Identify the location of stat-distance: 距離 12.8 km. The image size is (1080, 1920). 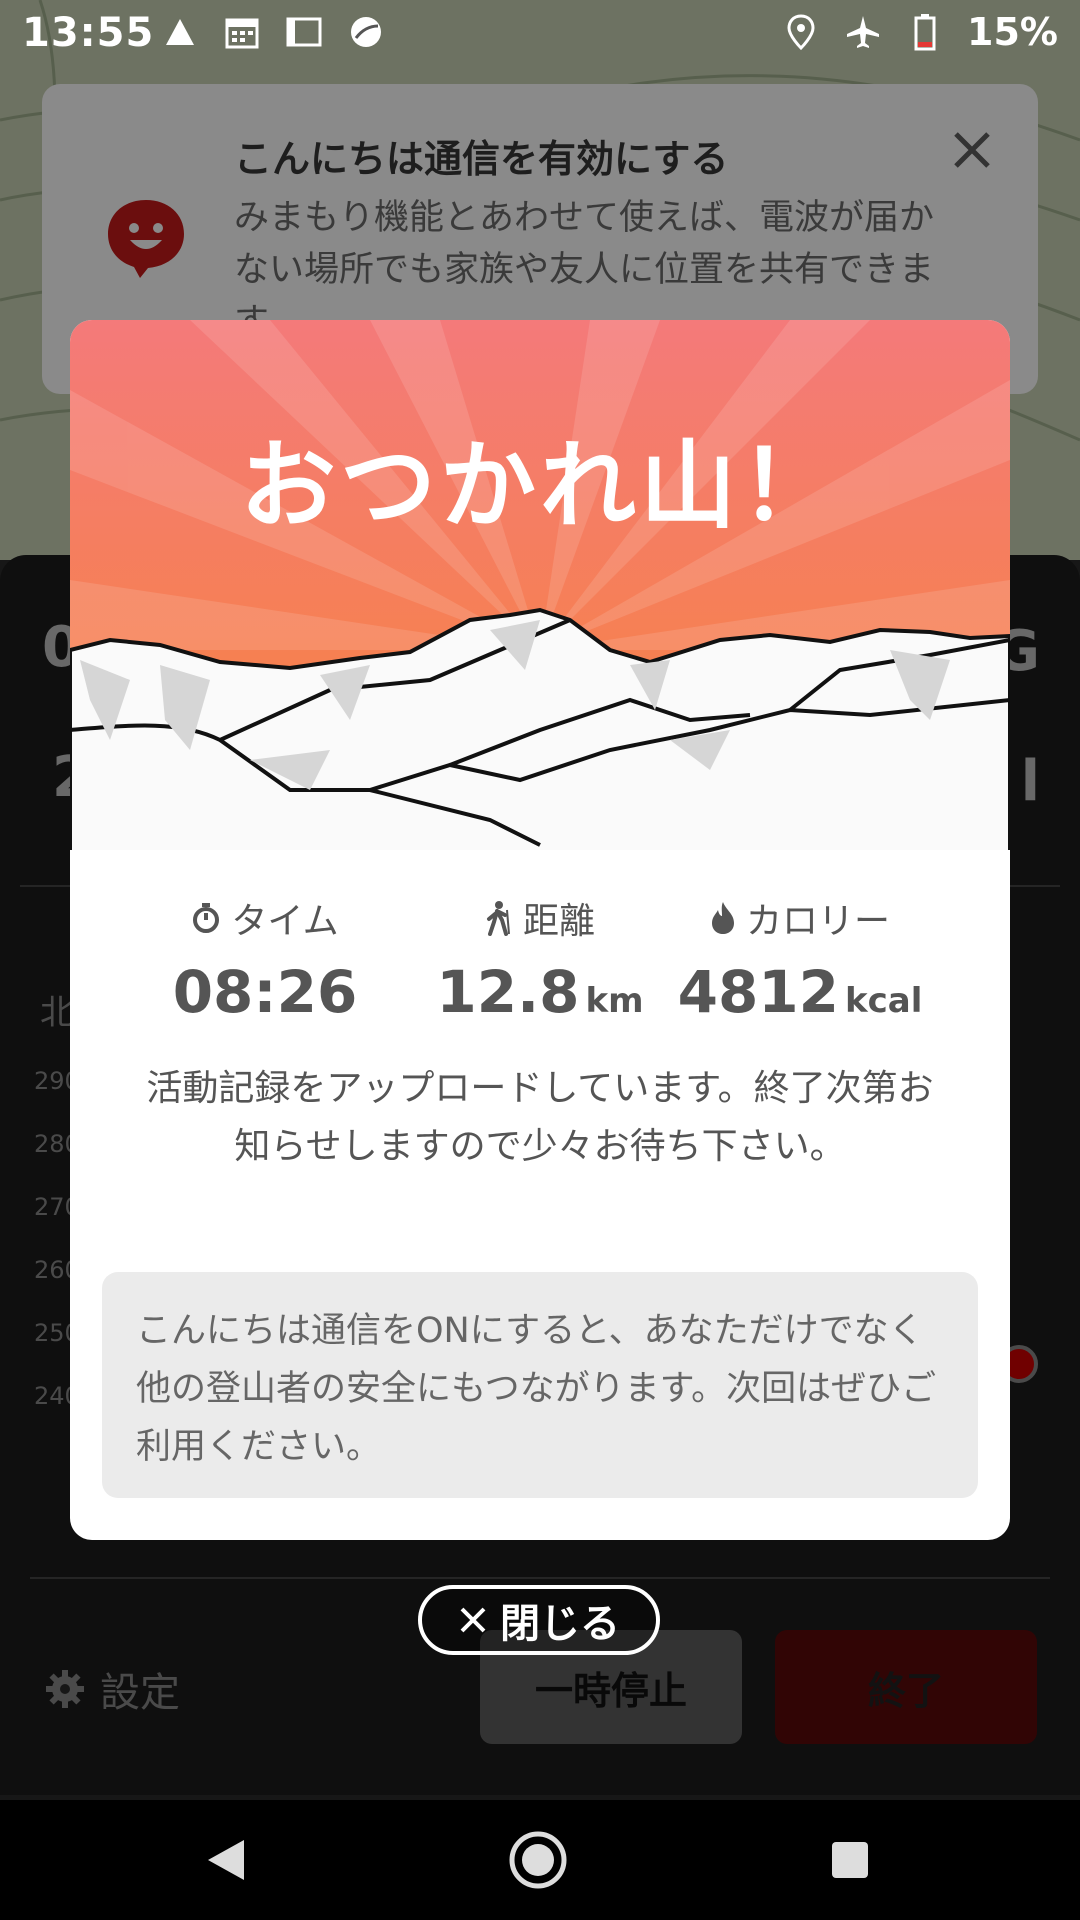
(540, 958).